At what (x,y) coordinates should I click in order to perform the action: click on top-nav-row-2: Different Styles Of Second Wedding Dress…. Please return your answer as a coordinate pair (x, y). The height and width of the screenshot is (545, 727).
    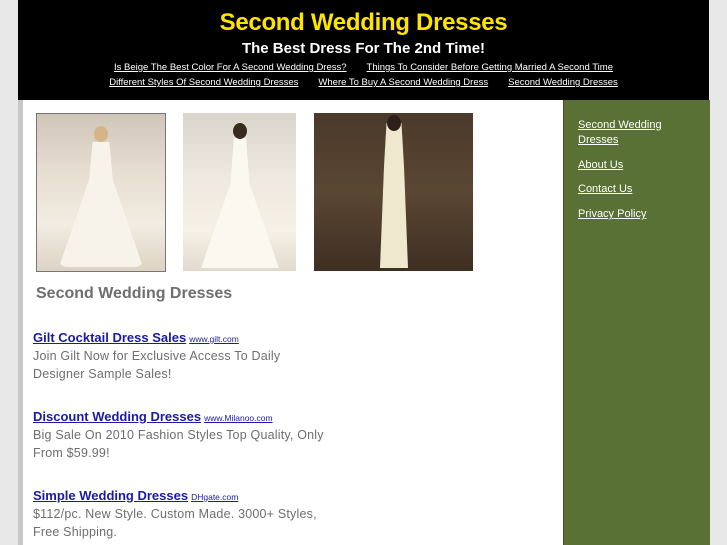
    Looking at the image, I should click on (363, 82).